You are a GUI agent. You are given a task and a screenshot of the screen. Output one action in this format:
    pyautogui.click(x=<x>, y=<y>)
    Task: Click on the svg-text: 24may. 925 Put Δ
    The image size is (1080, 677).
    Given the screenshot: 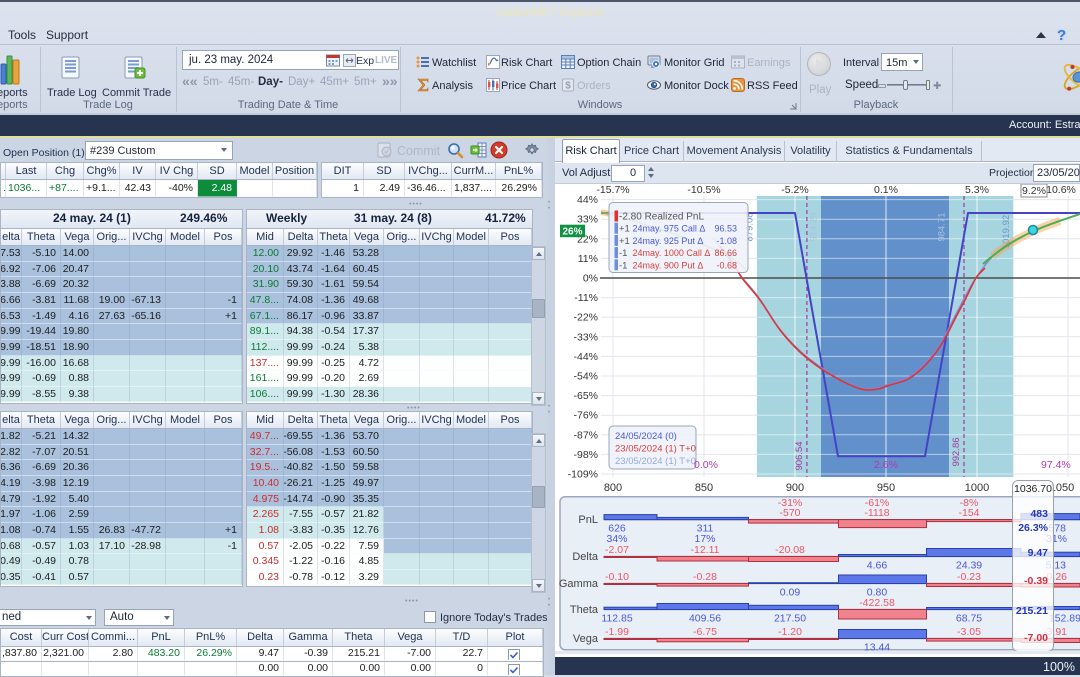 What is the action you would take?
    pyautogui.click(x=668, y=241)
    